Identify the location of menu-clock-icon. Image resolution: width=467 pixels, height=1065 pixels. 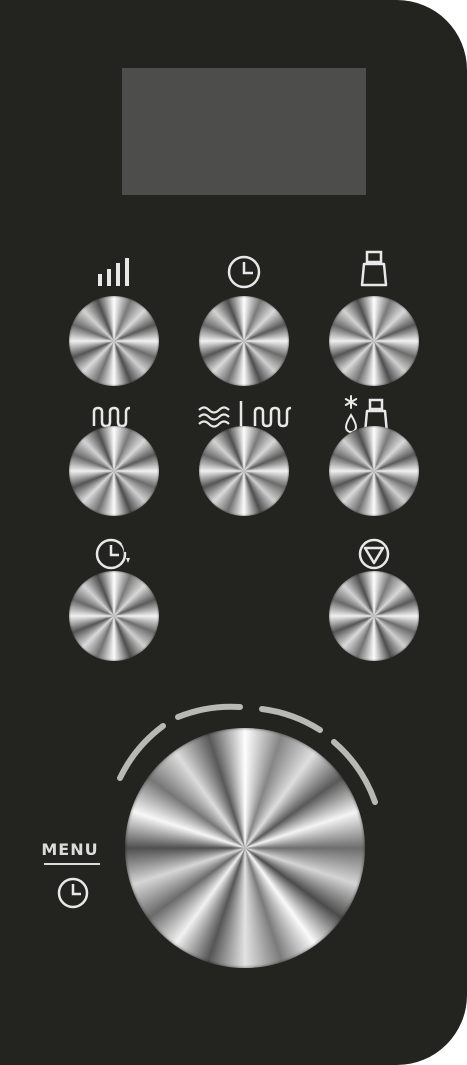
(73, 893).